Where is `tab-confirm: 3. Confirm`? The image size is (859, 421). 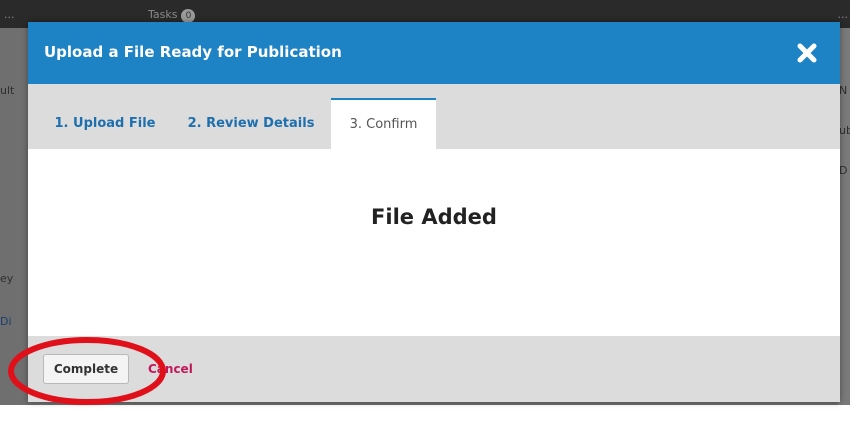
tab-confirm: 3. Confirm is located at coordinates (383, 123).